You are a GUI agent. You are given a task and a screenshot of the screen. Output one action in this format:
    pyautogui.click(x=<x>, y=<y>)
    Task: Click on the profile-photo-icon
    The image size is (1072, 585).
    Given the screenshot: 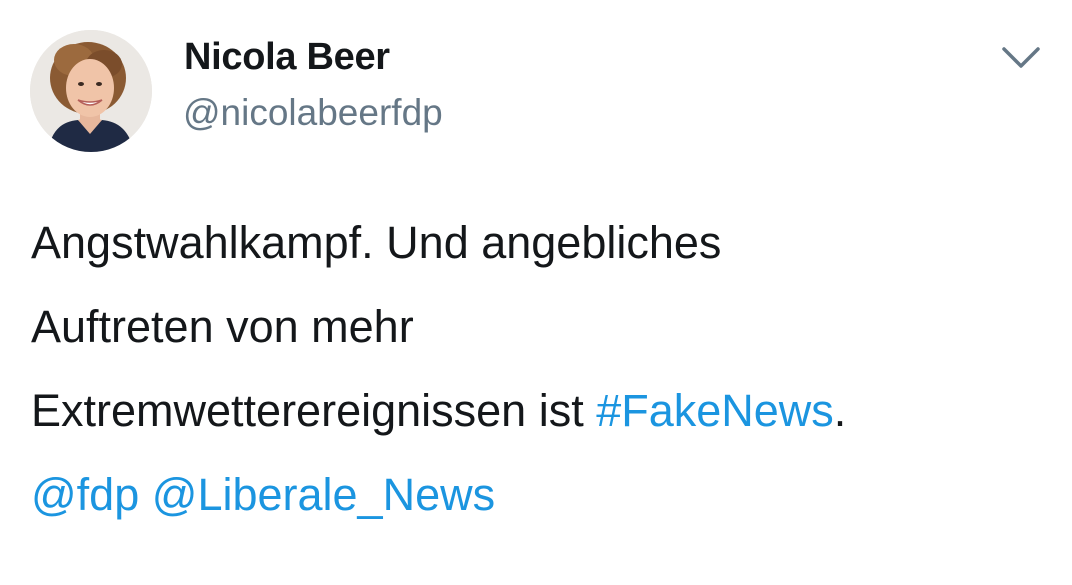 What is the action you would take?
    pyautogui.click(x=91, y=91)
    